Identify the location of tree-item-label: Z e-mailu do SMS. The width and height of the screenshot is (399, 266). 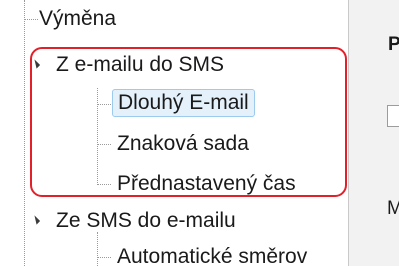
(140, 64).